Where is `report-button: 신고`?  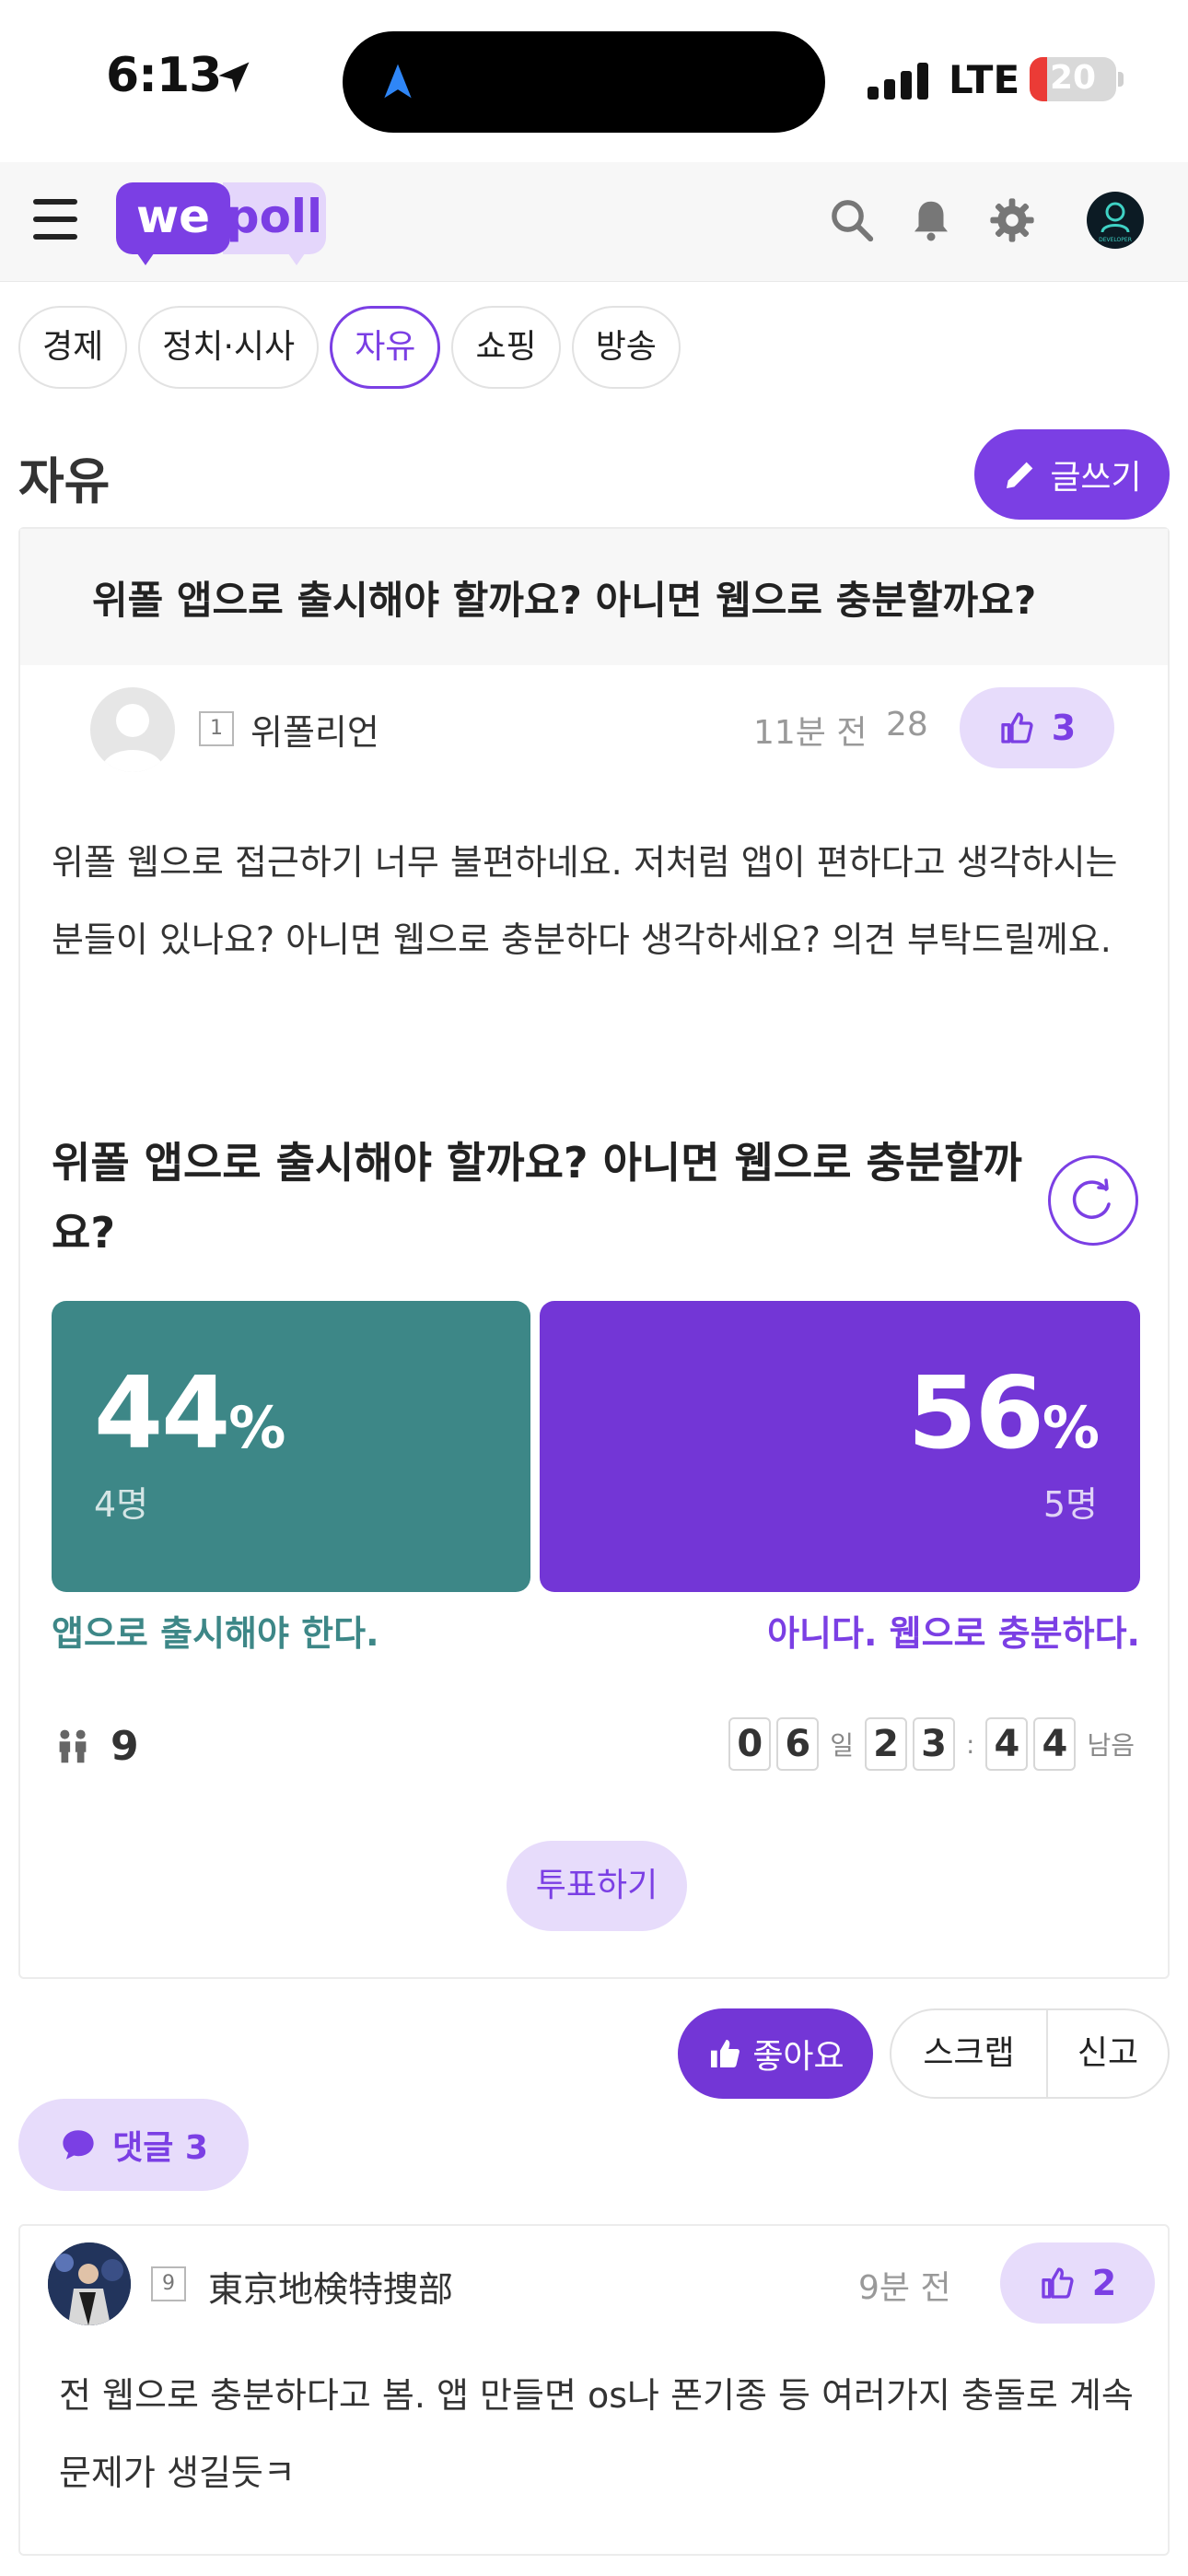
report-button: 신고 is located at coordinates (1108, 2053).